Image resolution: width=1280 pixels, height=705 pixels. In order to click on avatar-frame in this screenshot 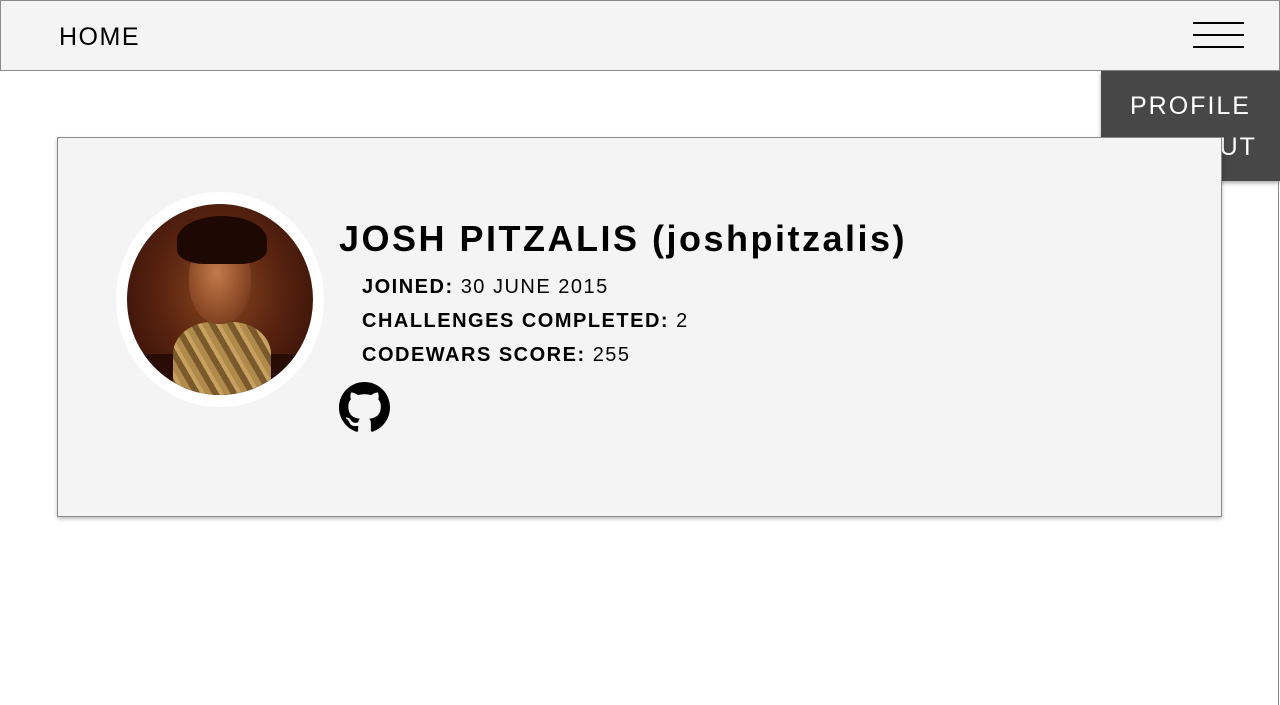, I will do `click(220, 299)`.